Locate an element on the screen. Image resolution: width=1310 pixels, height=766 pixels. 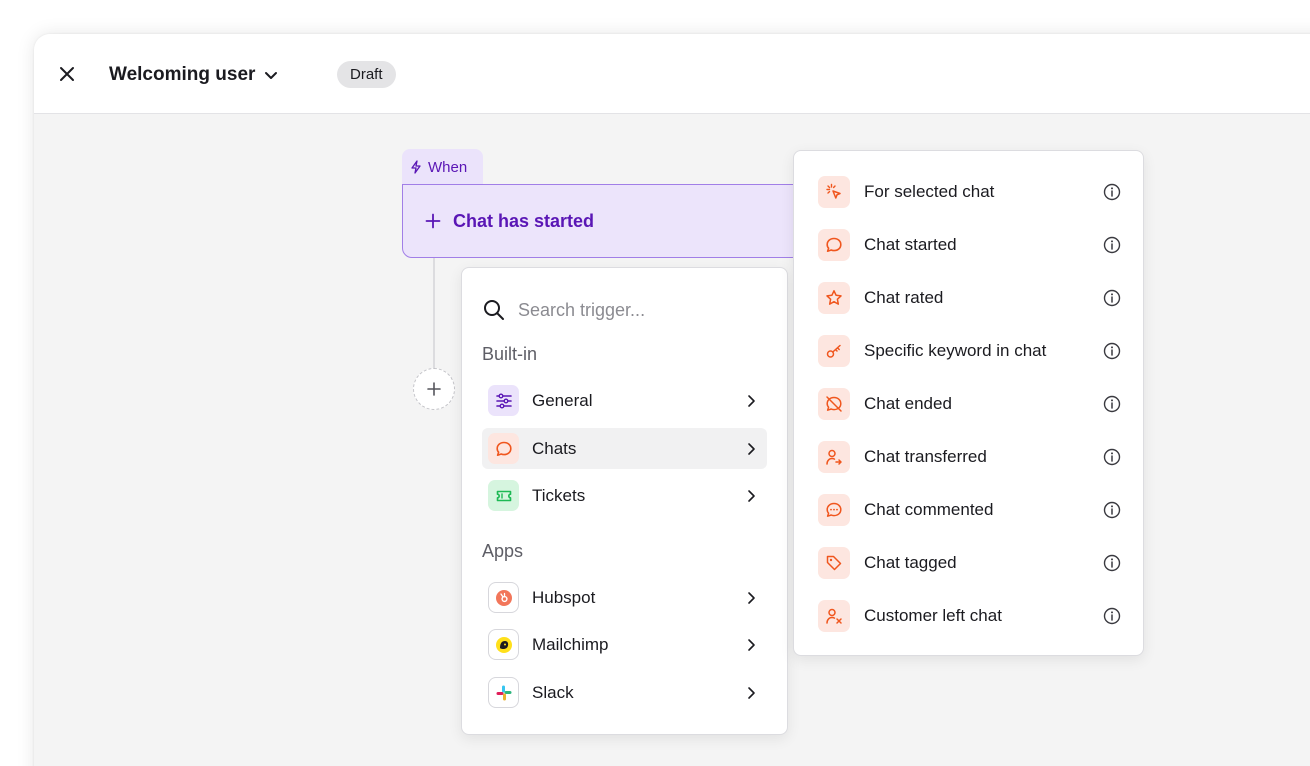
menu-item-label: General is located at coordinates (562, 400).